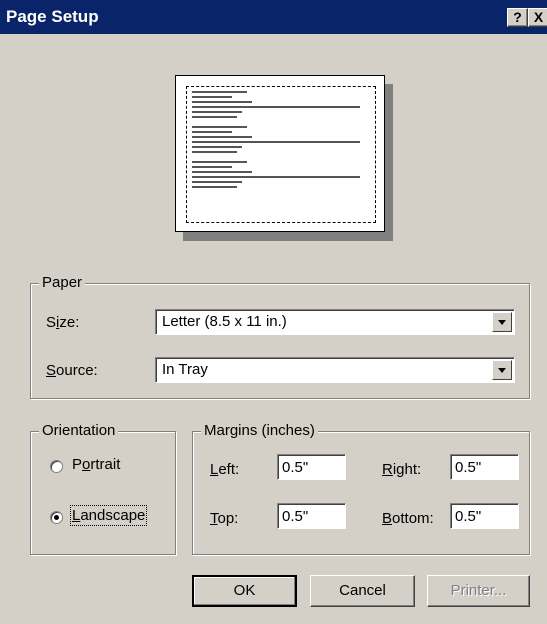 The height and width of the screenshot is (624, 547). Describe the element at coordinates (484, 516) in the screenshot. I see `bottom-margin-input` at that location.